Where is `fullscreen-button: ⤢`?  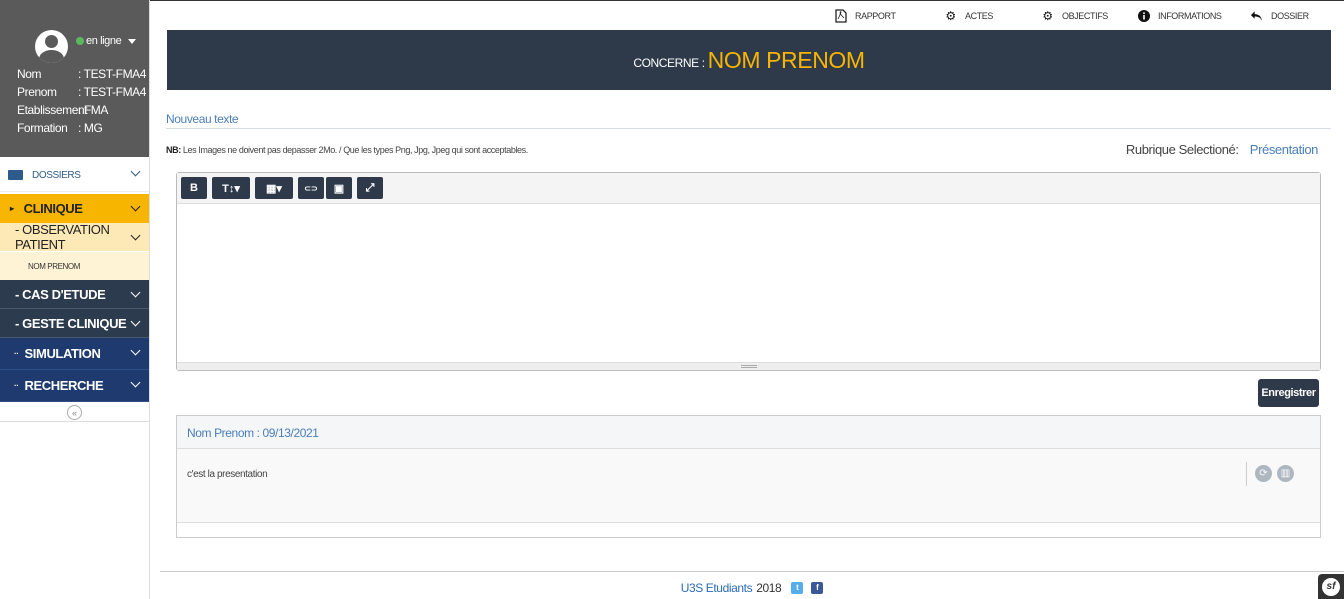
fullscreen-button: ⤢ is located at coordinates (370, 188).